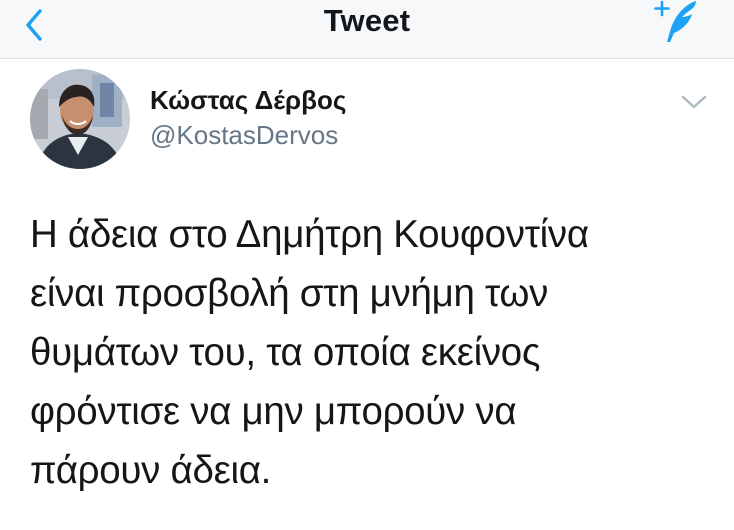  Describe the element at coordinates (80, 119) in the screenshot. I see `avatar` at that location.